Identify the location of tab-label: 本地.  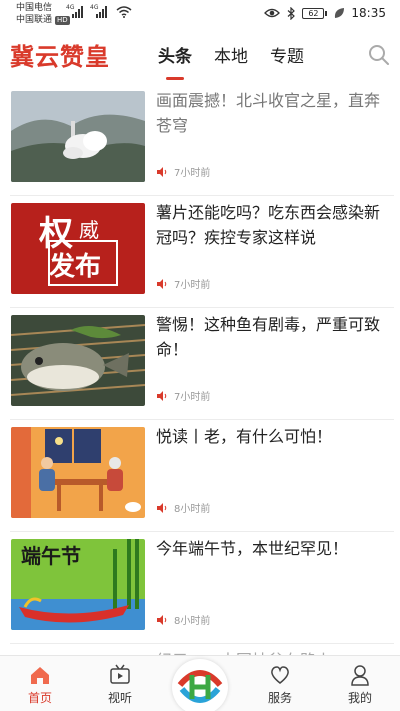
(231, 57).